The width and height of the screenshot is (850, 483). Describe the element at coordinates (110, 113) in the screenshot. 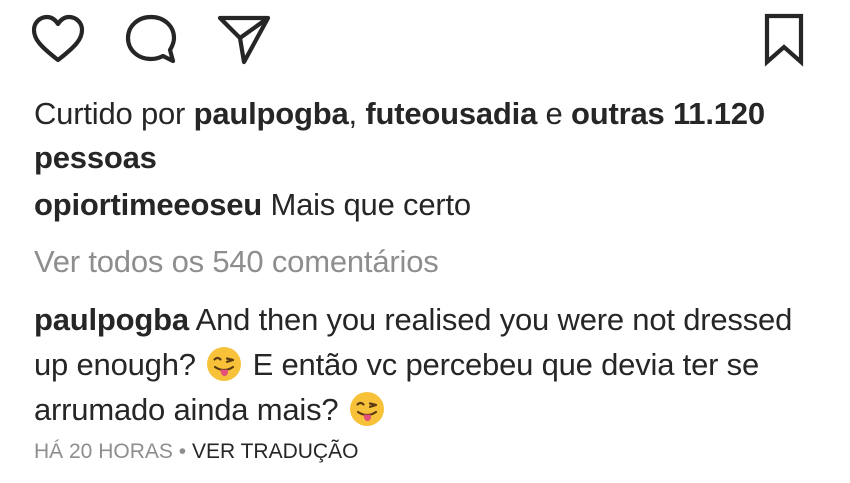

I see `likes-prefix: Curtido por` at that location.